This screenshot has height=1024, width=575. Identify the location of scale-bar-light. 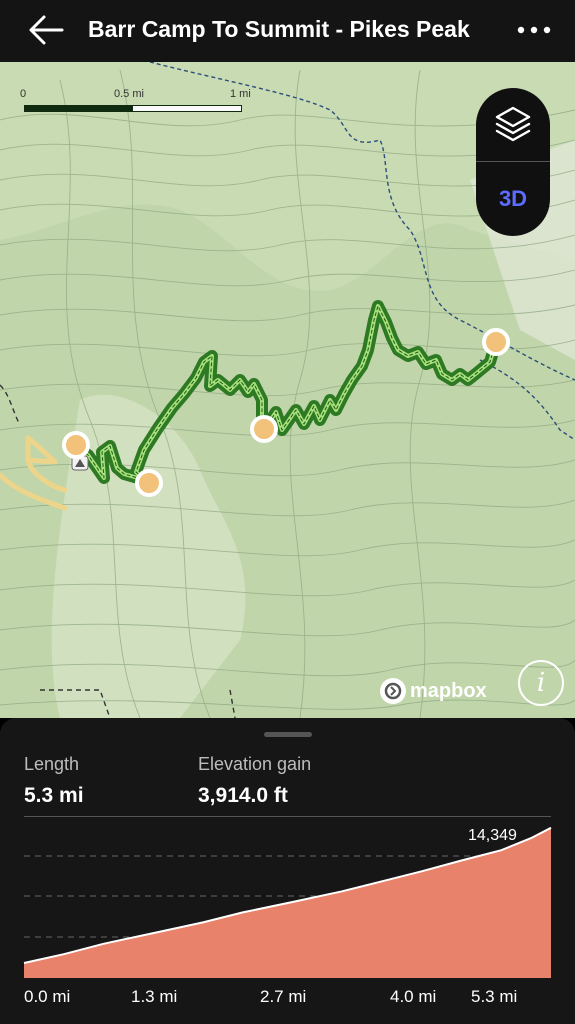
(187, 108).